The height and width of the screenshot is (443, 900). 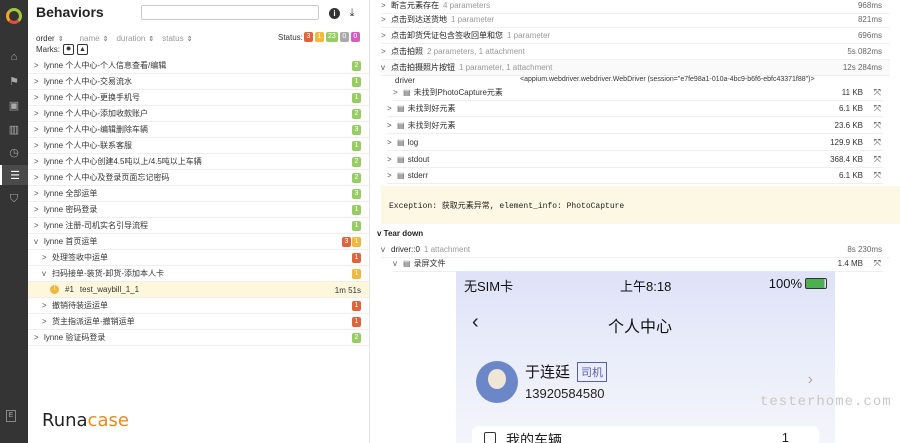 What do you see at coordinates (11, 416) in the screenshot?
I see `collapse-sidebar-button: E` at bounding box center [11, 416].